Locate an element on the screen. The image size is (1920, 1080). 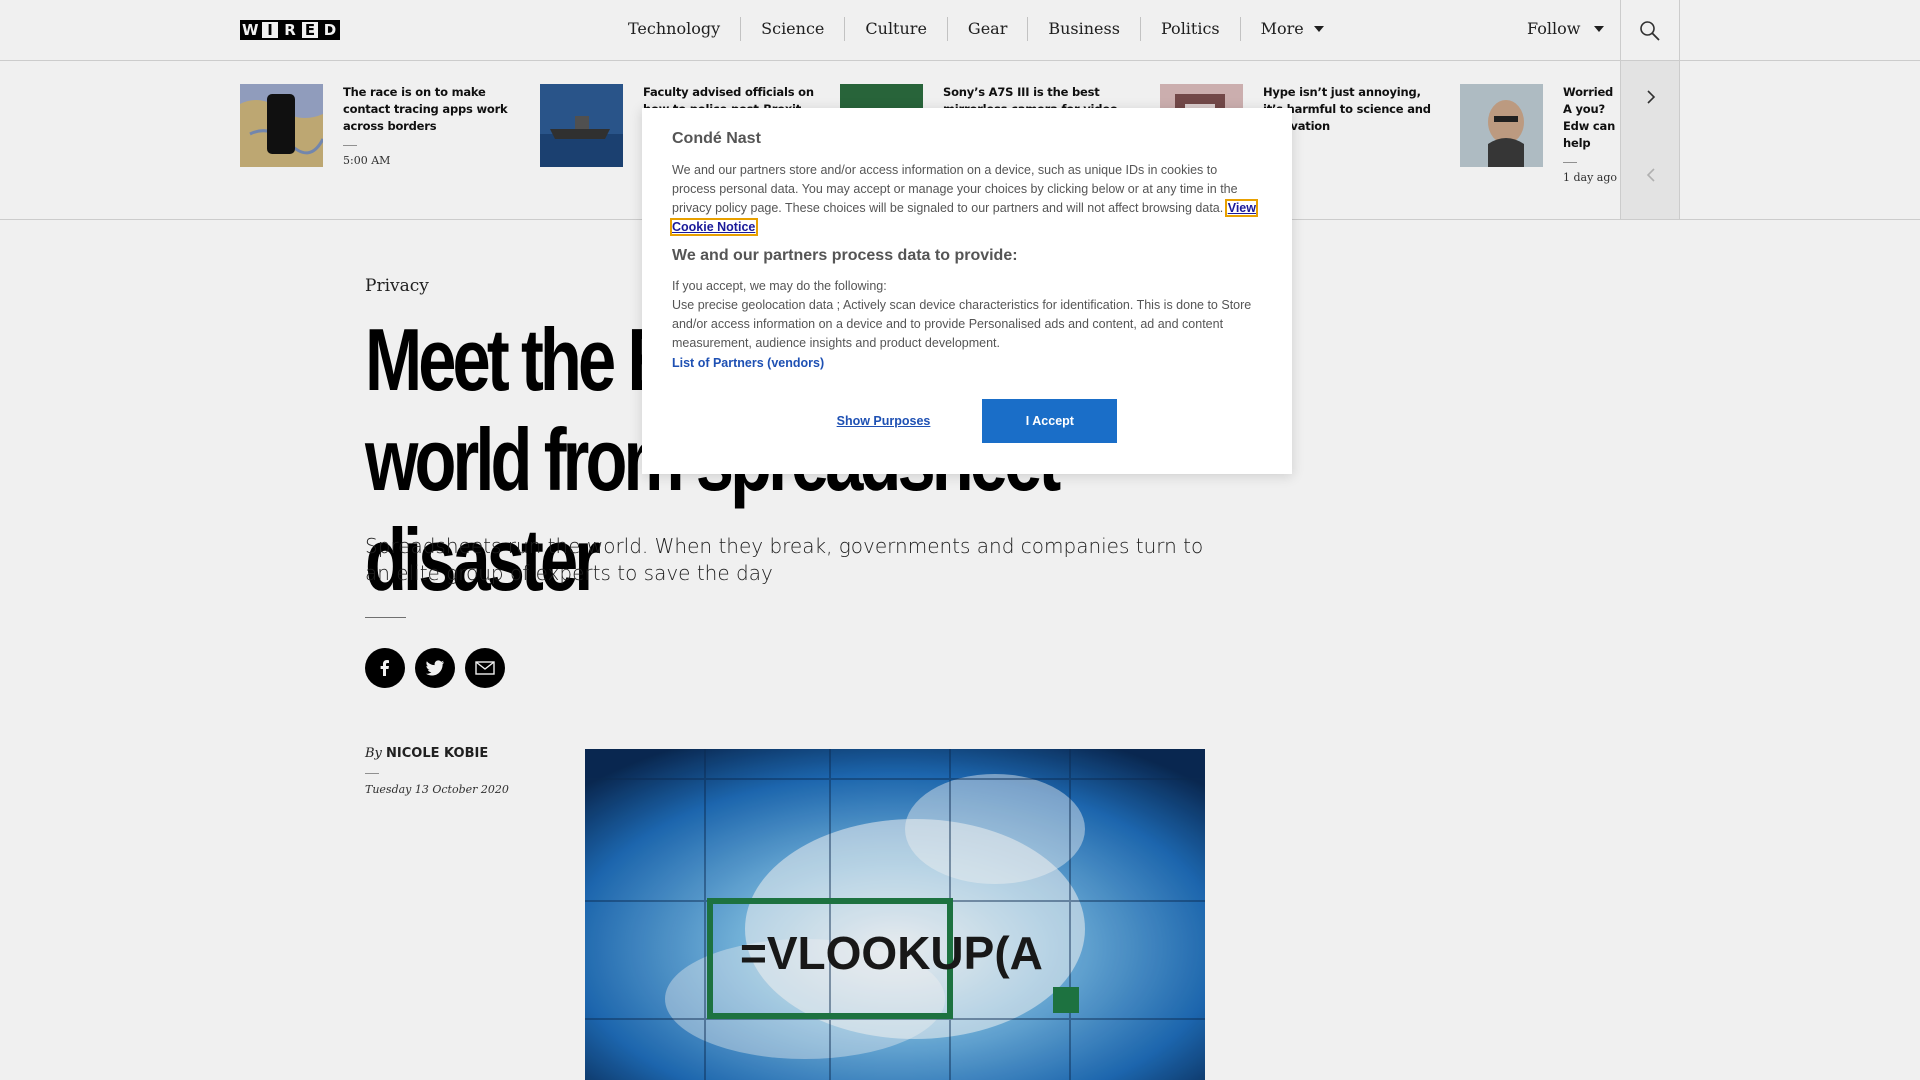
cookie-accept-intro: If you accept, we may do the following: is located at coordinates (779, 286).